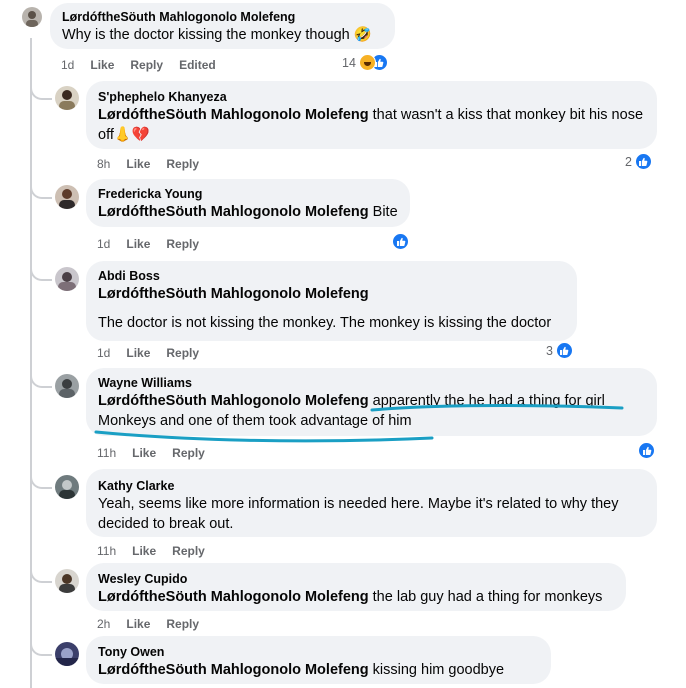  Describe the element at coordinates (222, 17) in the screenshot. I see `comment-author: LørdóftheSöuth Mahlogonolo Molefeng` at that location.